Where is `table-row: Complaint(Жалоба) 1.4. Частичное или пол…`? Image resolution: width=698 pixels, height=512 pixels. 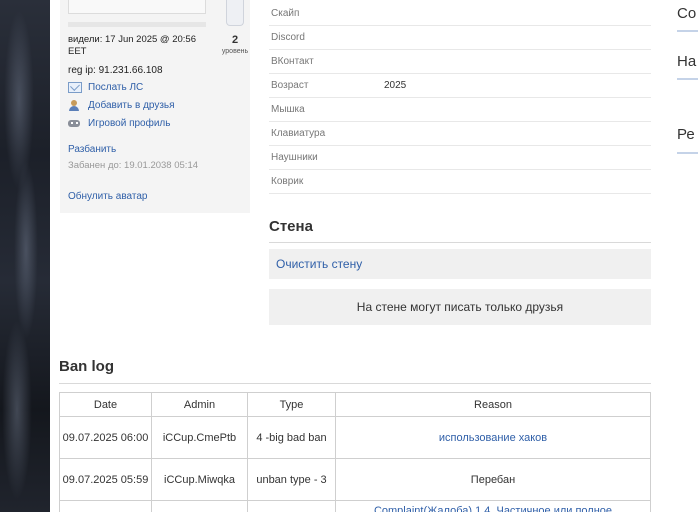 table-row: Complaint(Жалоба) 1.4. Частичное или пол… is located at coordinates (355, 506).